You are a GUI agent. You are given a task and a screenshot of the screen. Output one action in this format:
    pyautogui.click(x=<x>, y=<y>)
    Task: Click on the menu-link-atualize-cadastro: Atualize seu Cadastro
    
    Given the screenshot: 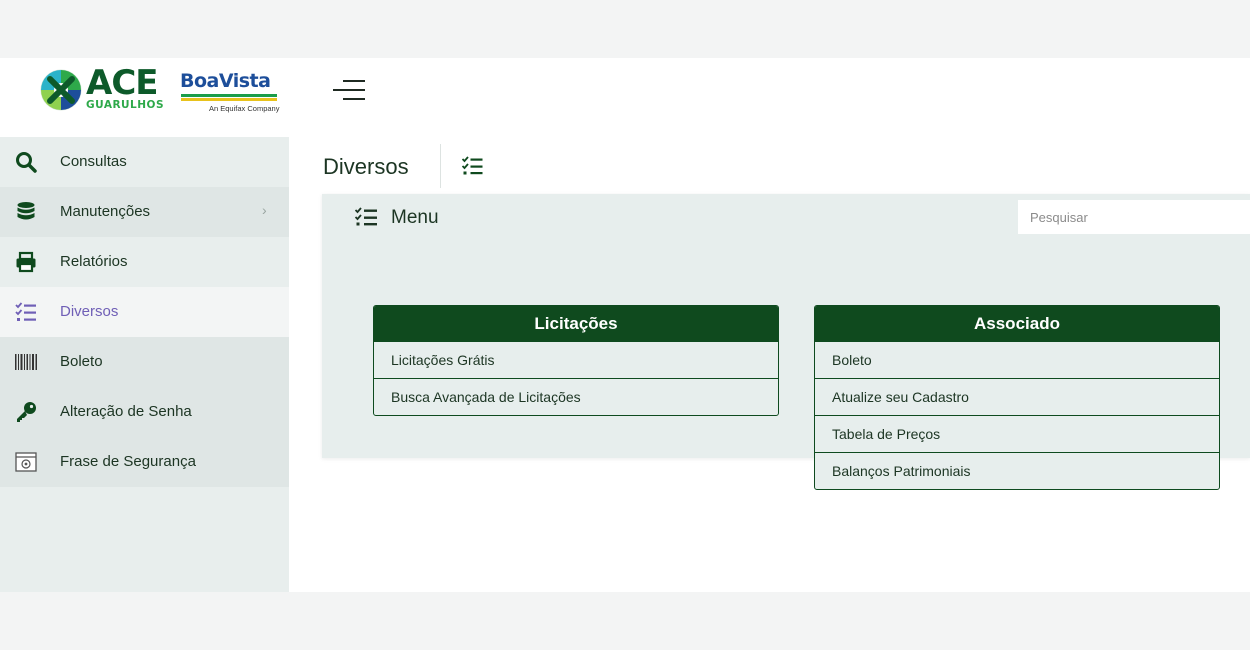 What is the action you would take?
    pyautogui.click(x=1017, y=396)
    